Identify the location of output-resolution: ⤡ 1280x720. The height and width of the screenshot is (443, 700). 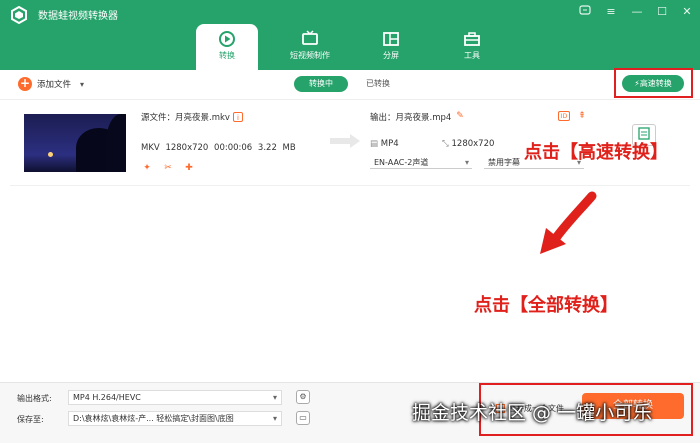
(468, 144).